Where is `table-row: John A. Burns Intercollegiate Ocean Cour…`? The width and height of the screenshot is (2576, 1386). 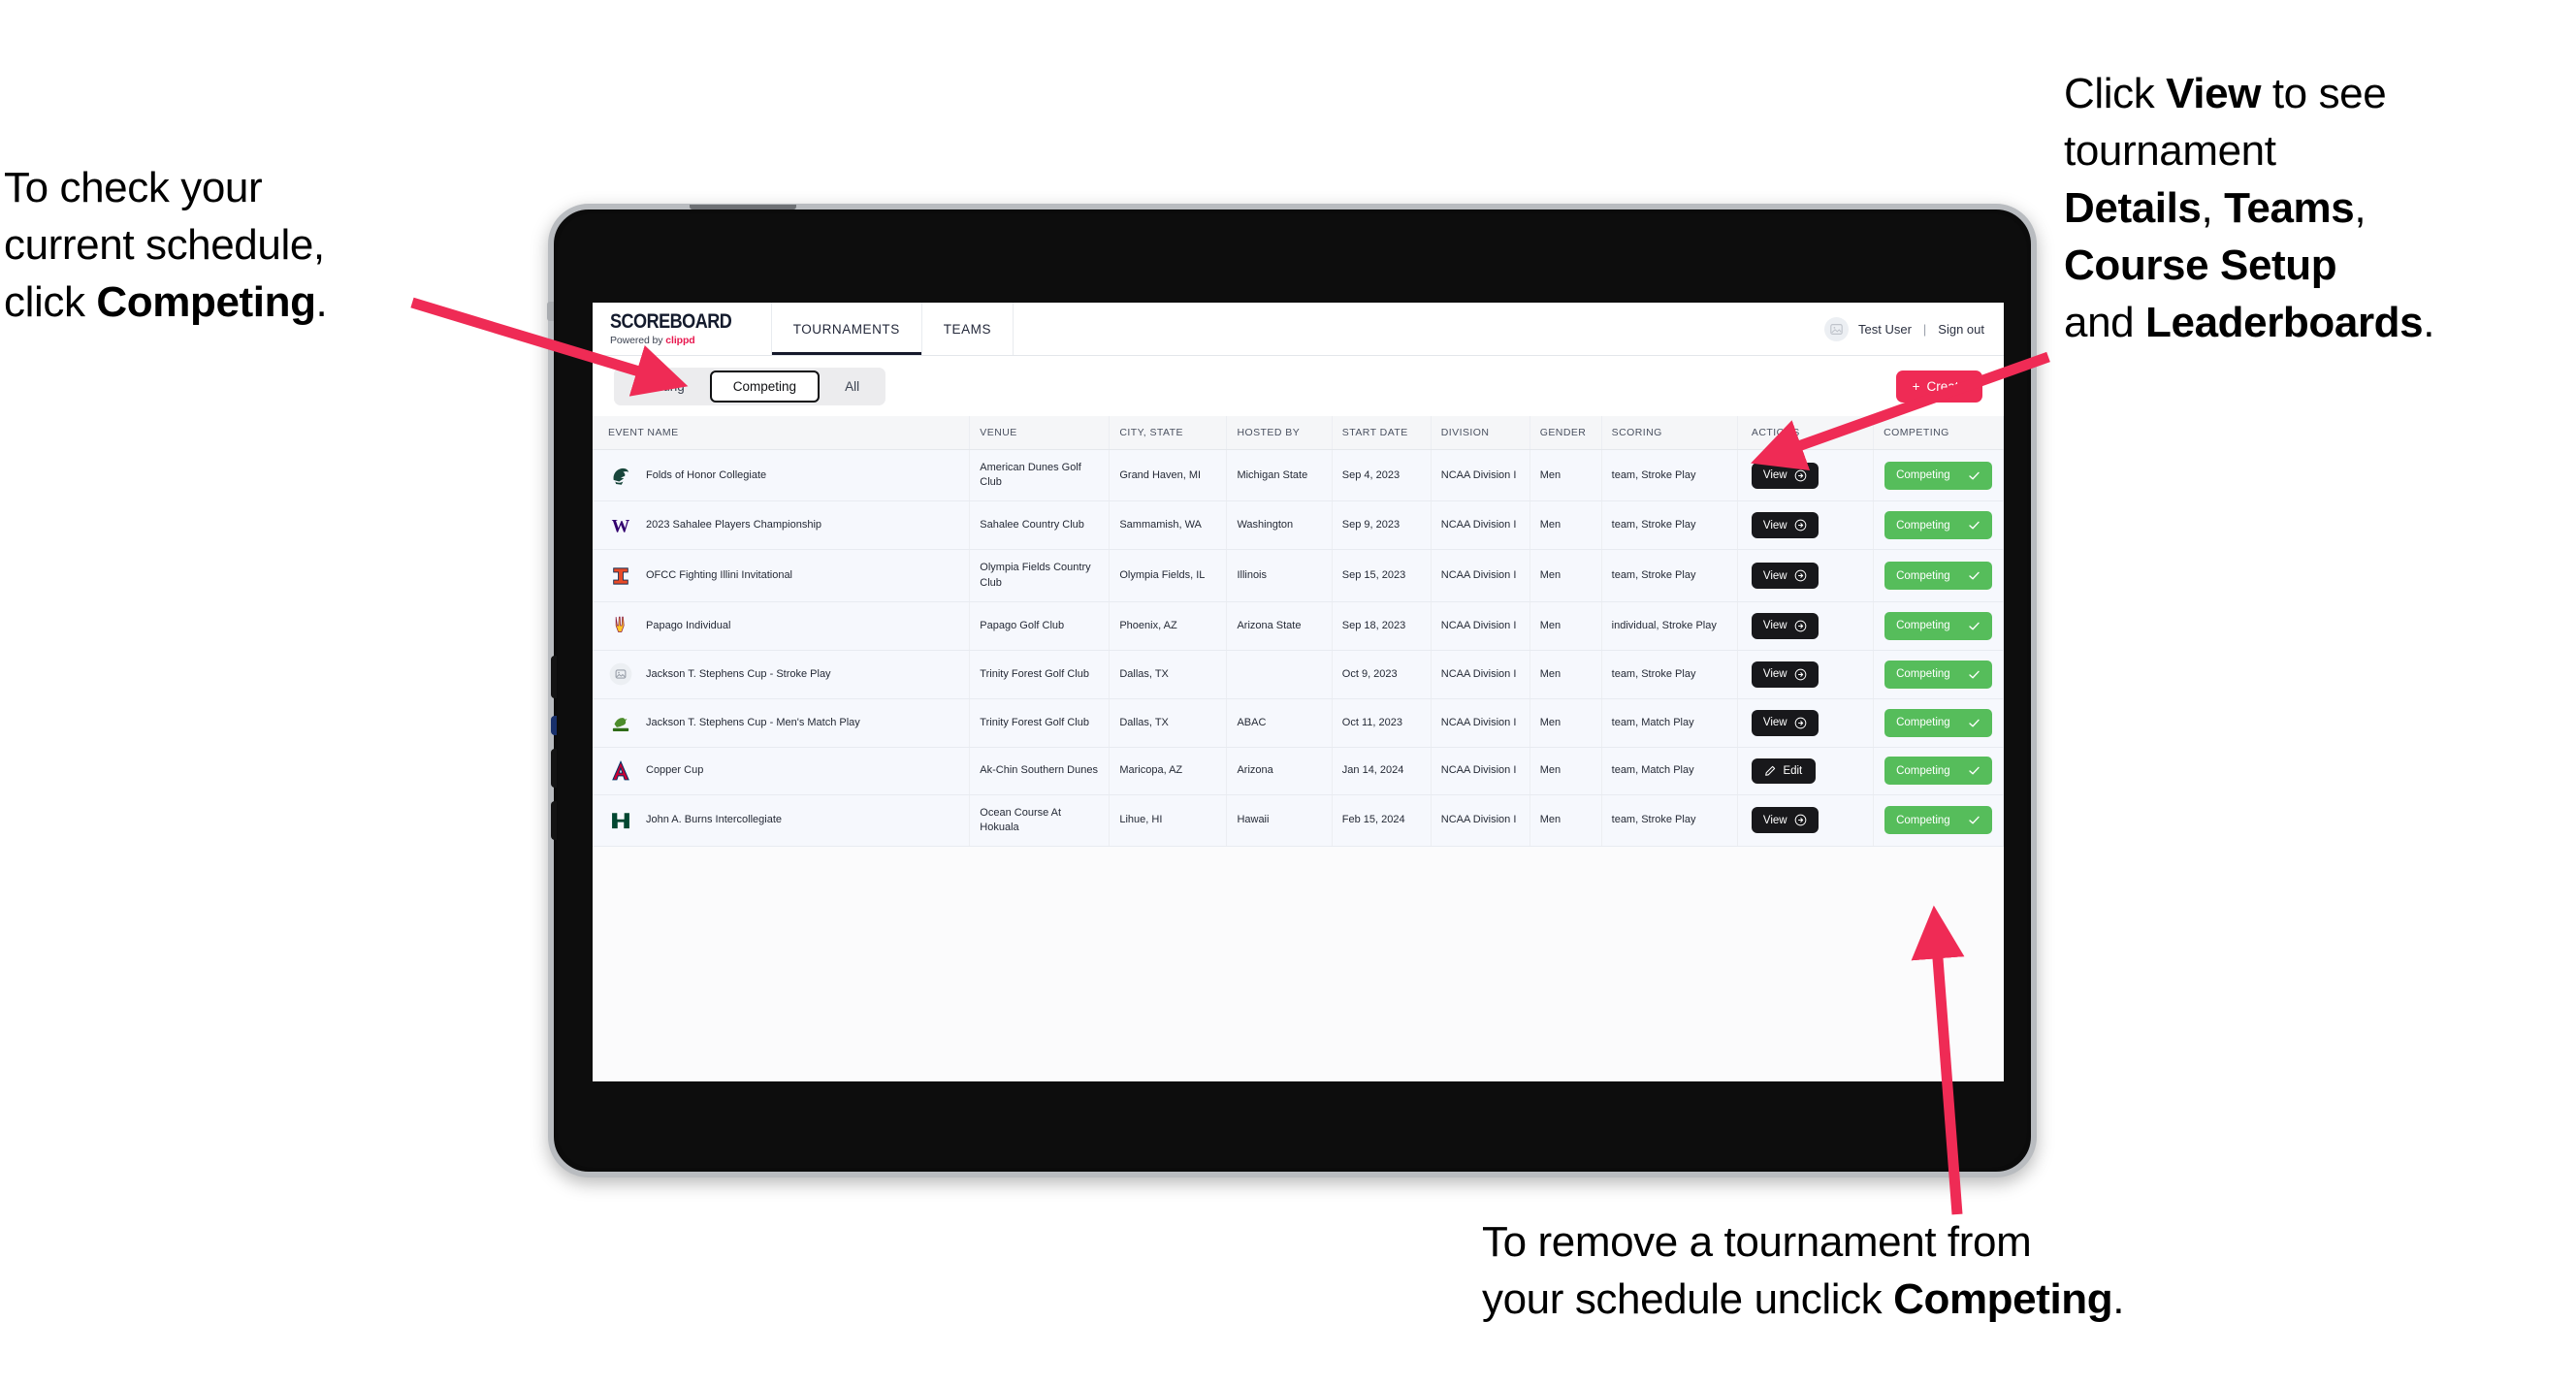 table-row: John A. Burns Intercollegiate Ocean Cour… is located at coordinates (1298, 821).